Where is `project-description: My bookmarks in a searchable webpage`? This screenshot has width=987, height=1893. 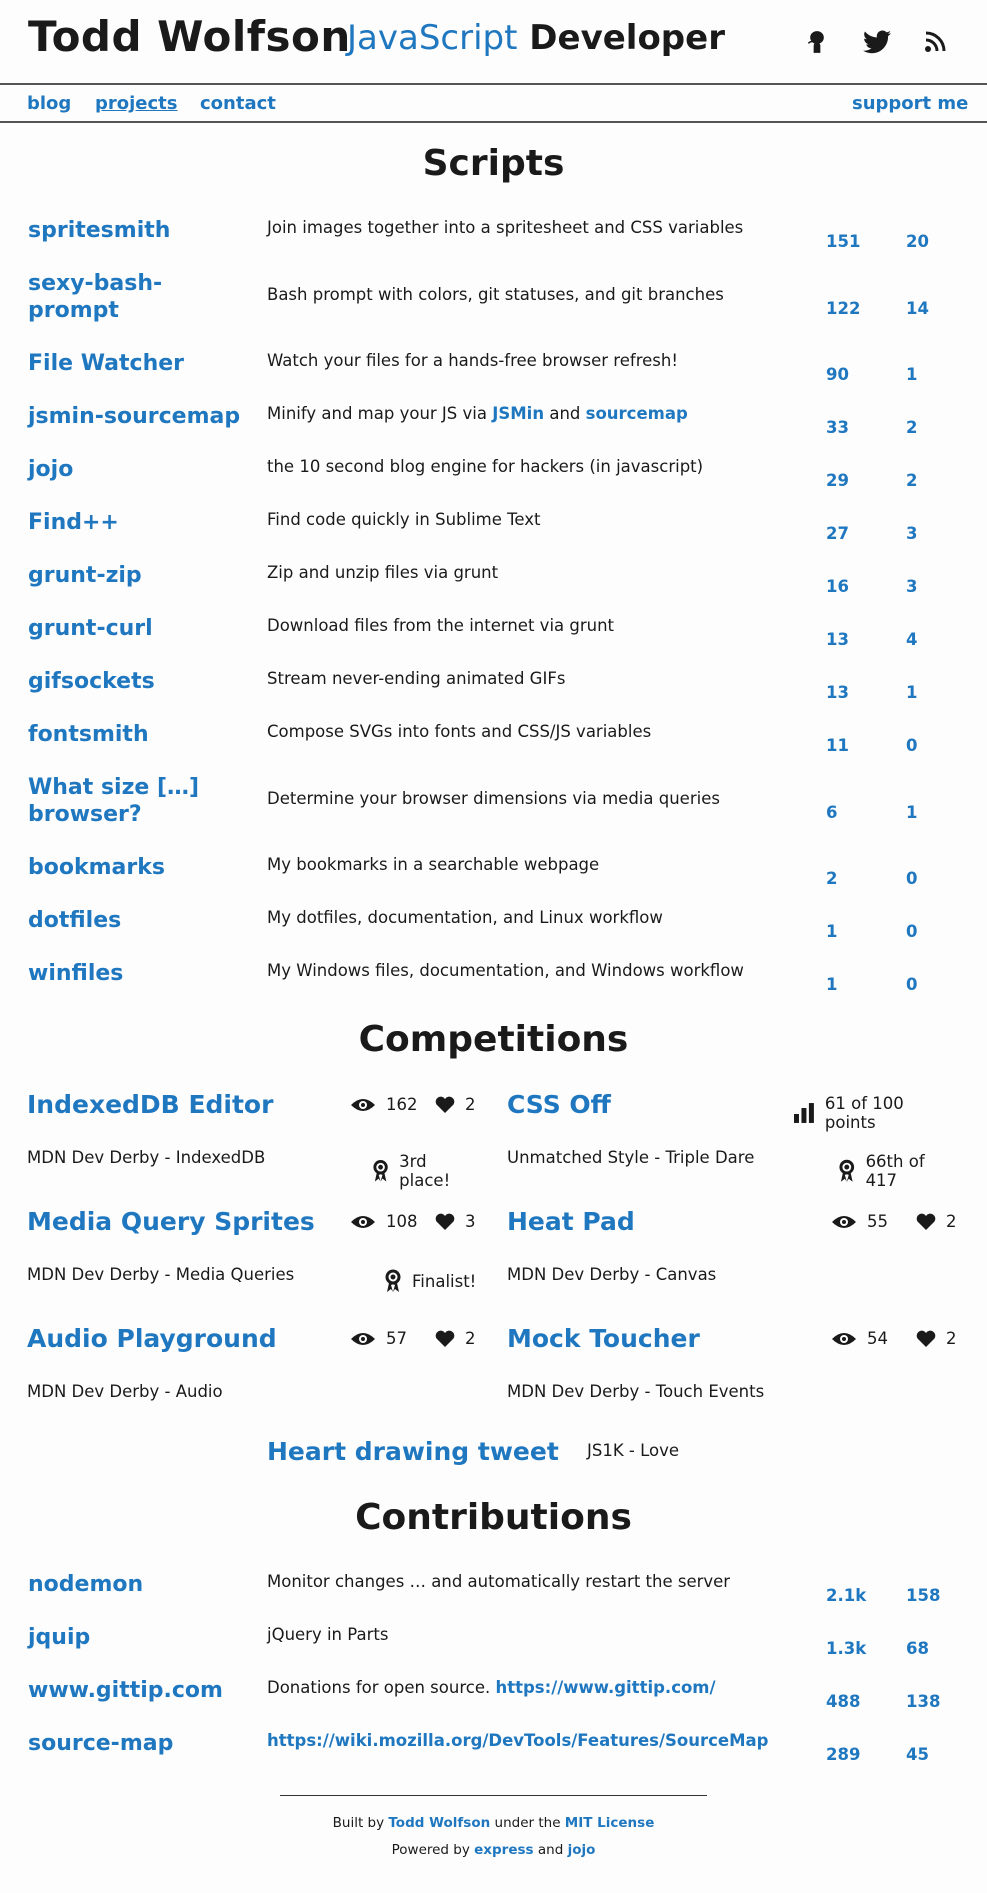
project-description: My bookmarks in a searchable webpage is located at coordinates (433, 864).